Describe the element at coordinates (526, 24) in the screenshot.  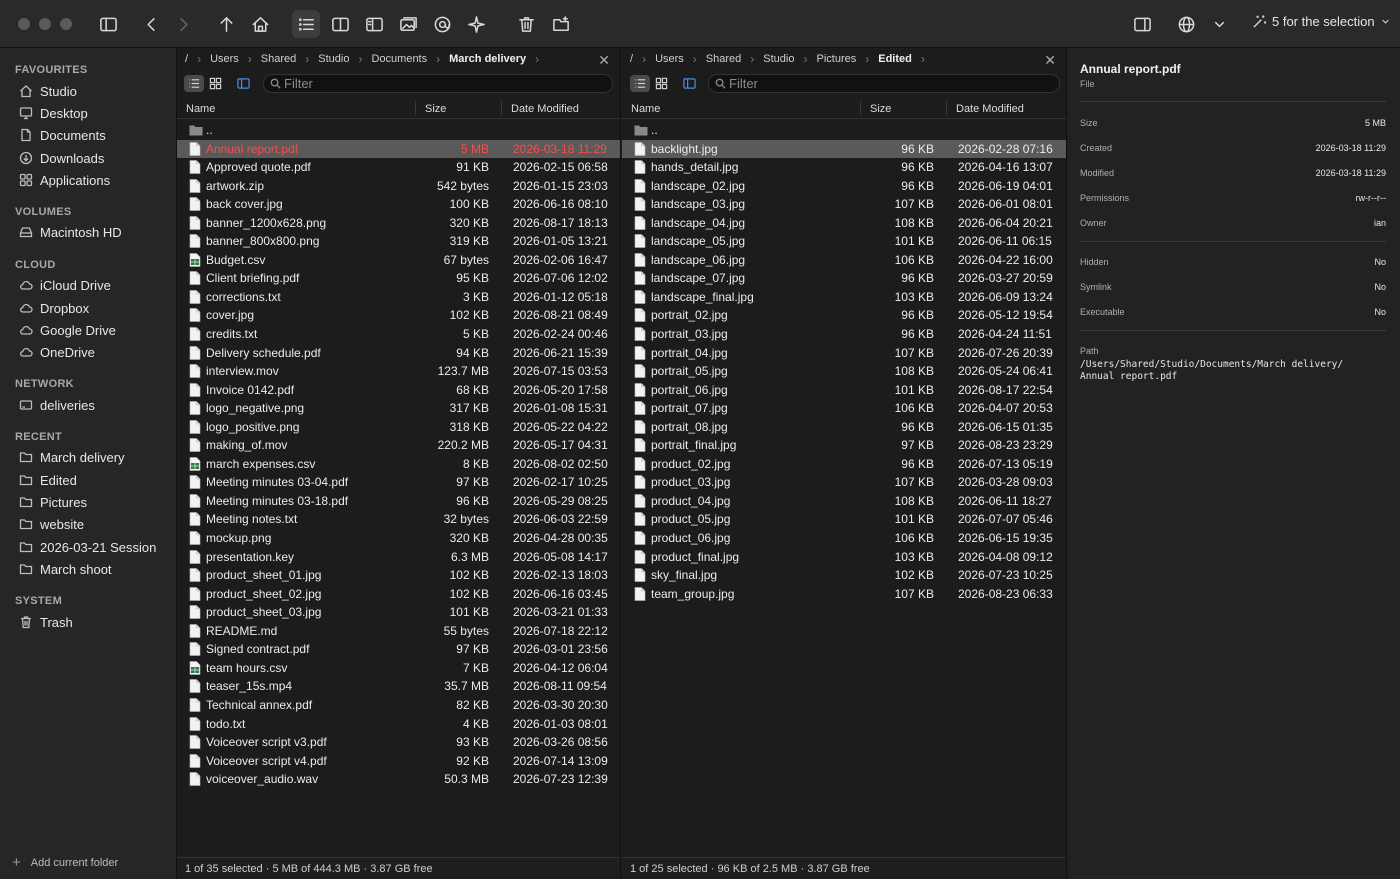
I see `trash-icon` at that location.